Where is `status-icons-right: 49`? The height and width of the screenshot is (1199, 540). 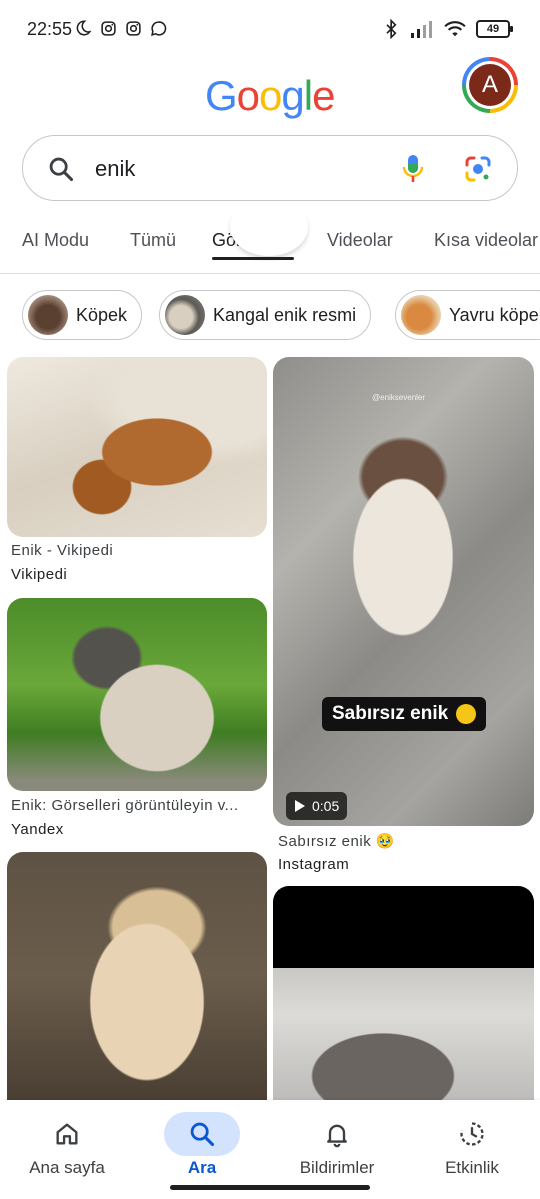
status-icons-right: 49 is located at coordinates (448, 29).